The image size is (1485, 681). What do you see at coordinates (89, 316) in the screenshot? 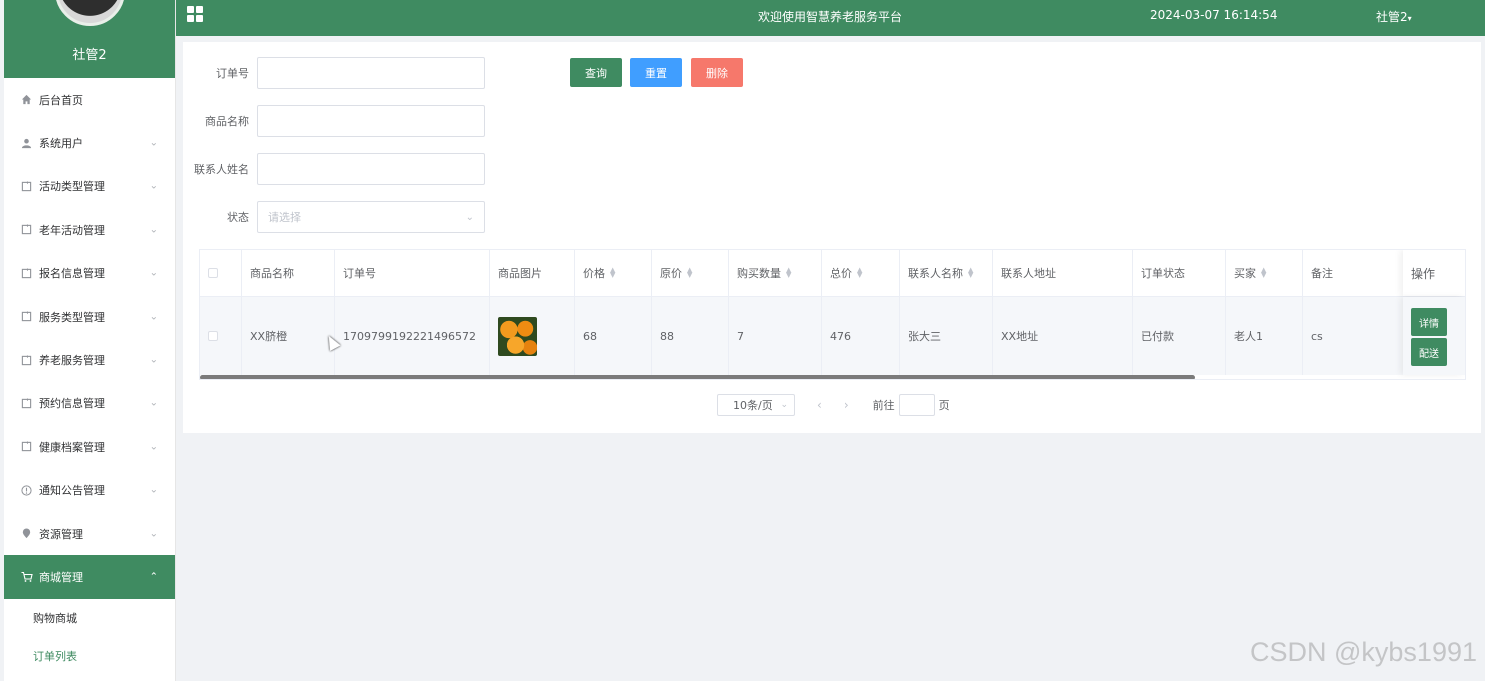
I see `sidebar-item-service-type: 服务类型管理 ⌄` at bounding box center [89, 316].